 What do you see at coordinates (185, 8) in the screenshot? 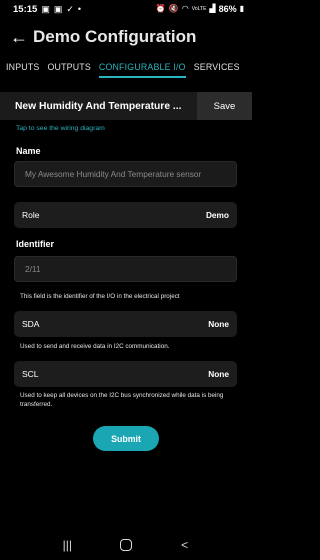
I see `wifi-icon: ◠` at bounding box center [185, 8].